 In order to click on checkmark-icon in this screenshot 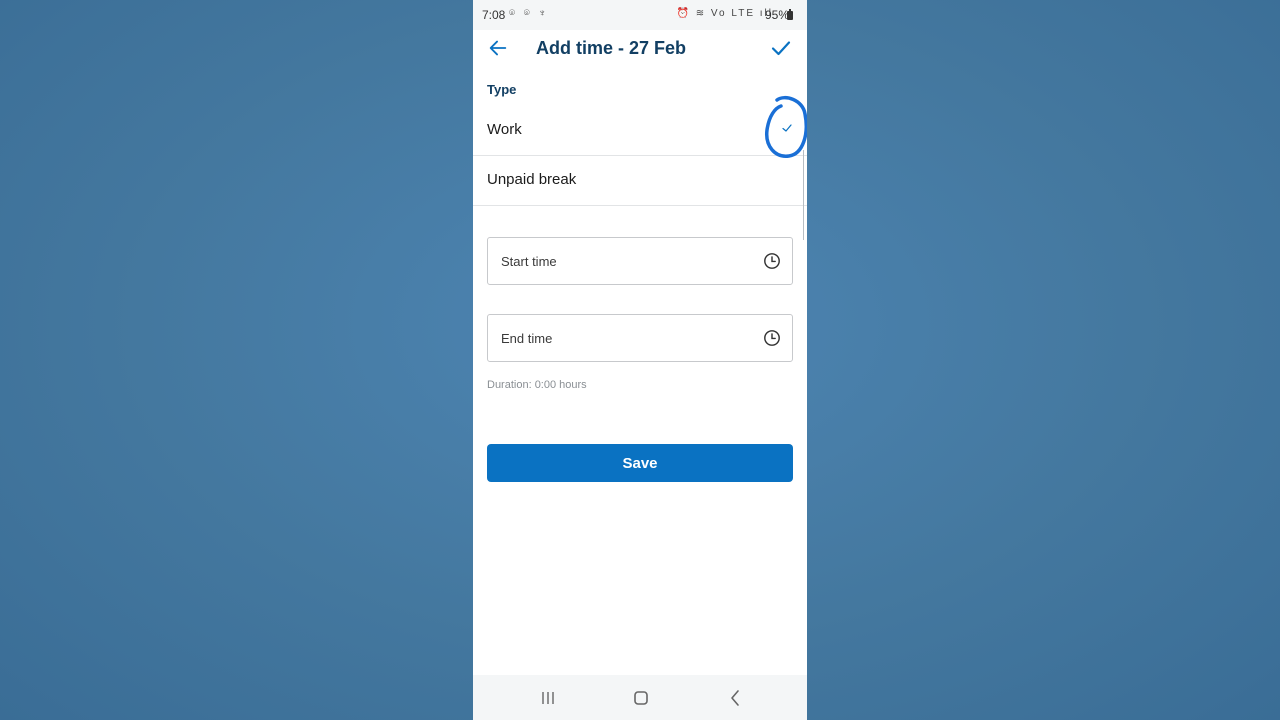, I will do `click(781, 48)`.